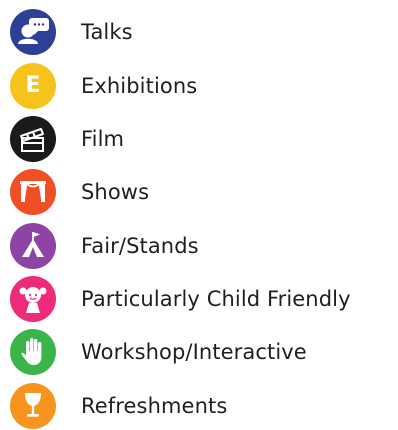 The width and height of the screenshot is (398, 430). I want to click on legend-item-fair-stands: Fair/Stands, so click(104, 246).